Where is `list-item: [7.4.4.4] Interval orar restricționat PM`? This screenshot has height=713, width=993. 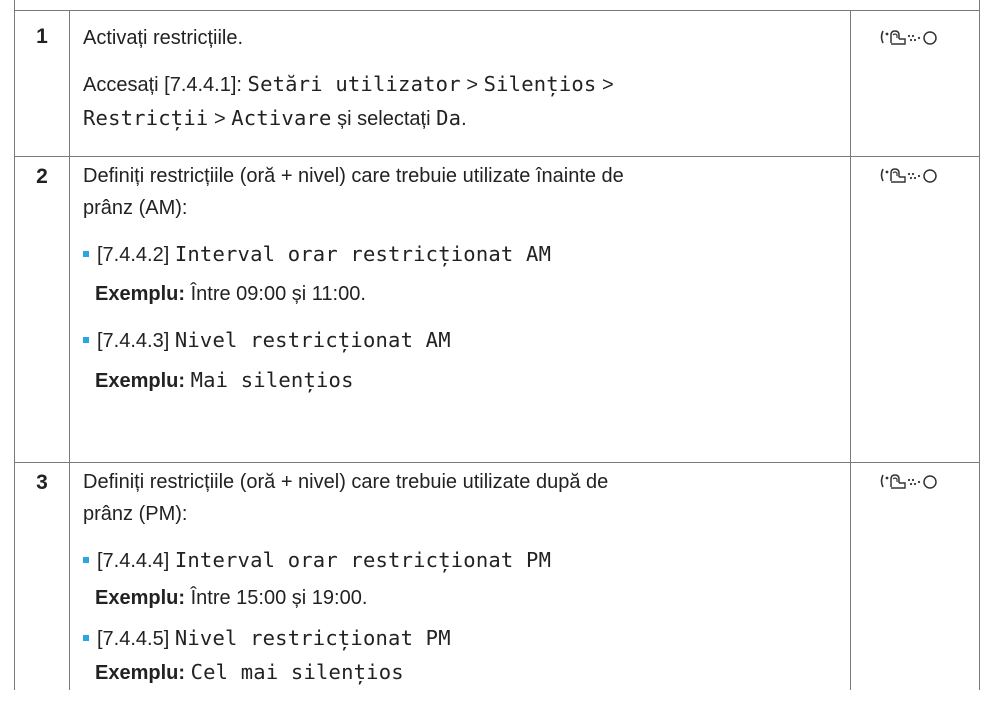 list-item: [7.4.4.4] Interval orar restricționat PM is located at coordinates (317, 560).